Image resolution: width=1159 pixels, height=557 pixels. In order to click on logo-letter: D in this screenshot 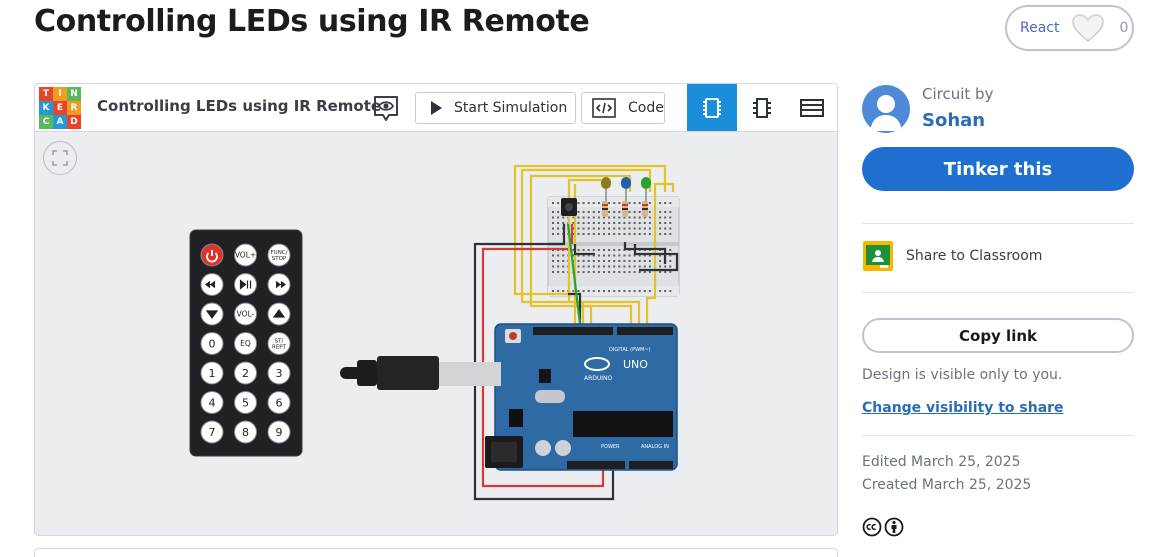, I will do `click(74, 122)`.